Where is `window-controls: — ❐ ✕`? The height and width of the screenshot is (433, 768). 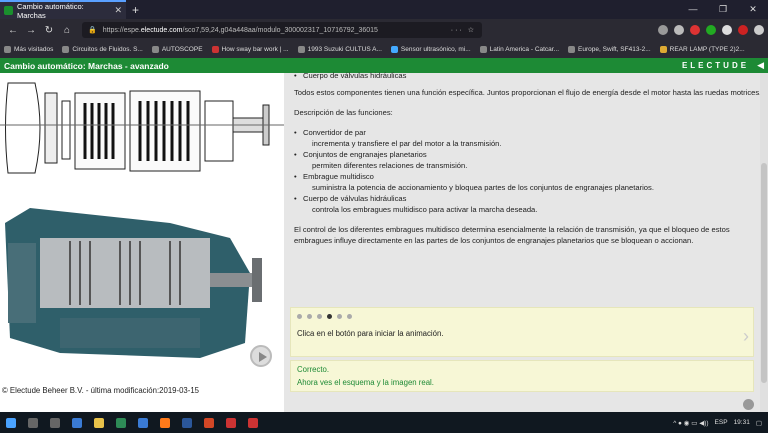 window-controls: — ❐ ✕ is located at coordinates (723, 9).